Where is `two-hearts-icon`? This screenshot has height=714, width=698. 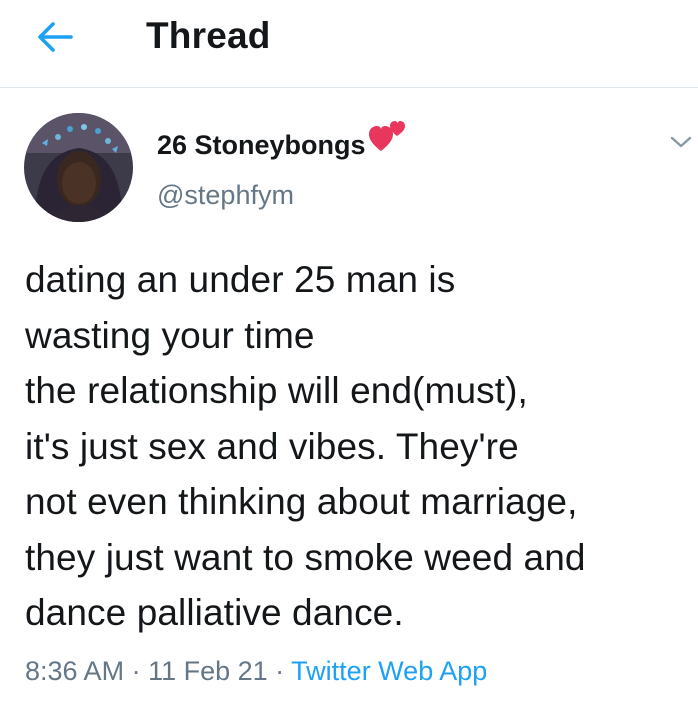
two-hearts-icon is located at coordinates (387, 140).